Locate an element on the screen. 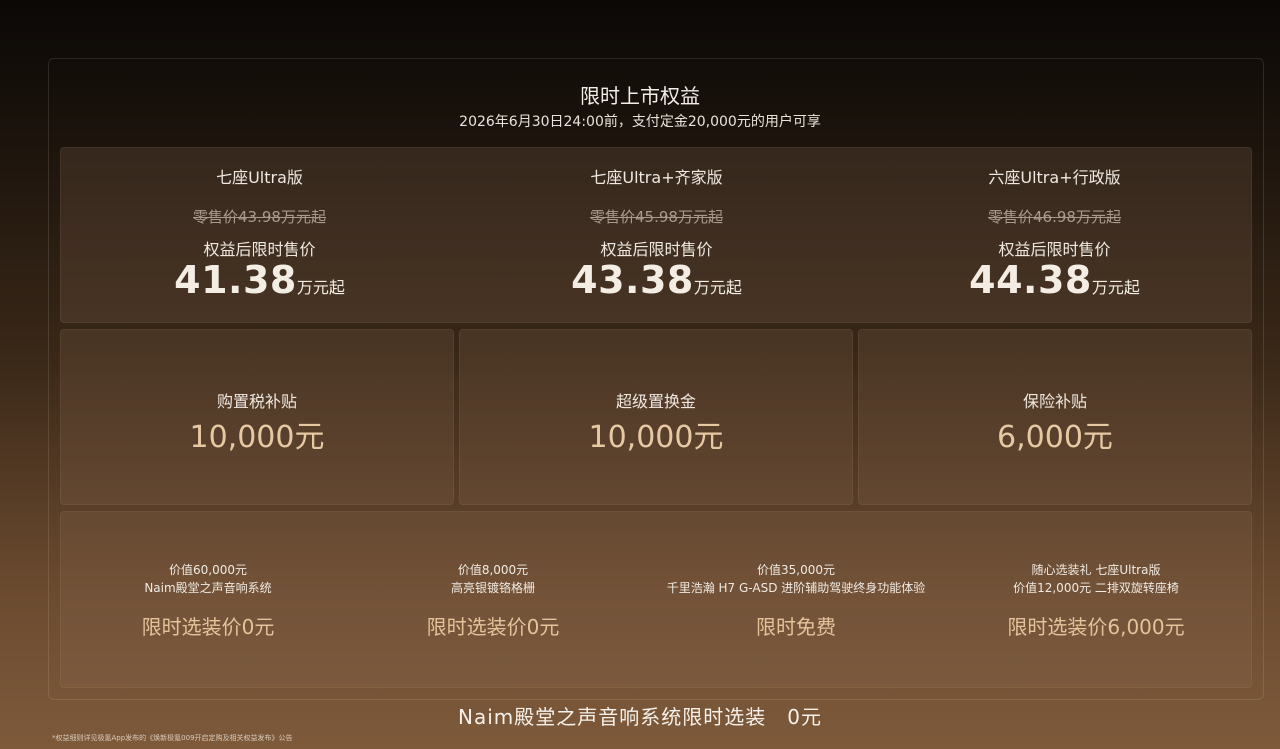 The image size is (1280, 749). gift-description: 高亮银镀铬格栅 is located at coordinates (492, 588).